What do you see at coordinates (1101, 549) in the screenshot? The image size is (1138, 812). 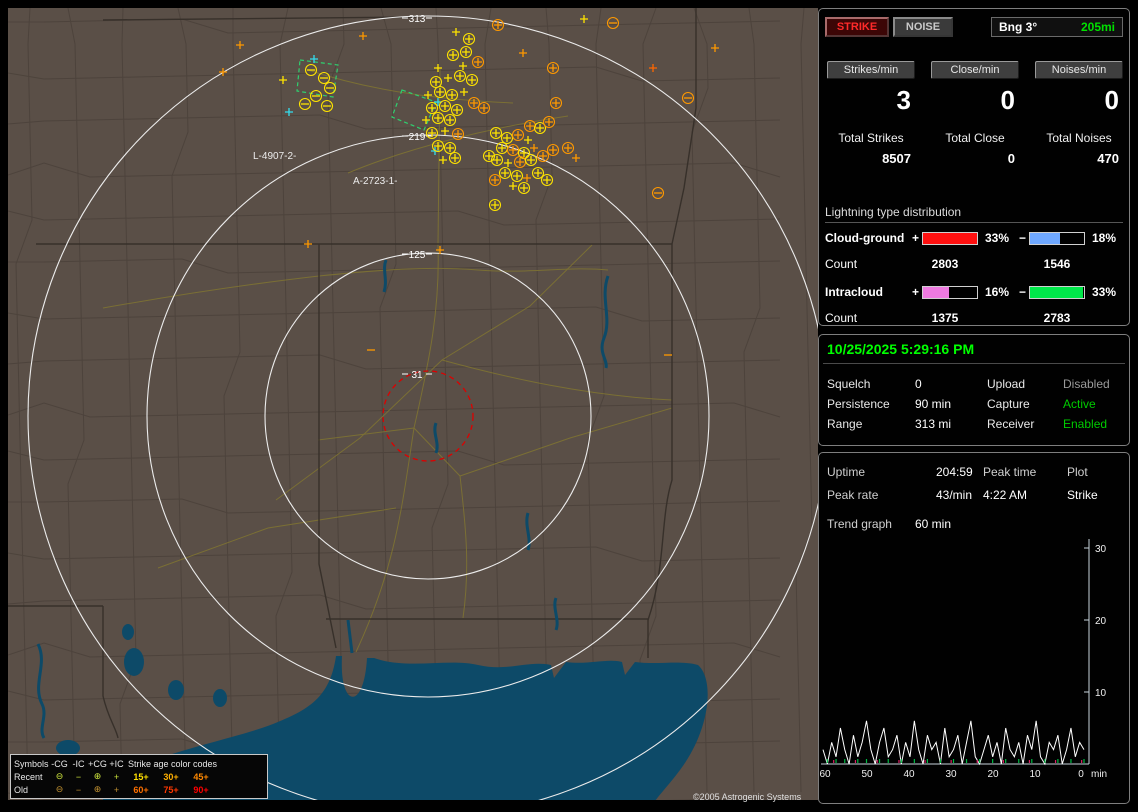 I see `trend-y-tick: 30` at bounding box center [1101, 549].